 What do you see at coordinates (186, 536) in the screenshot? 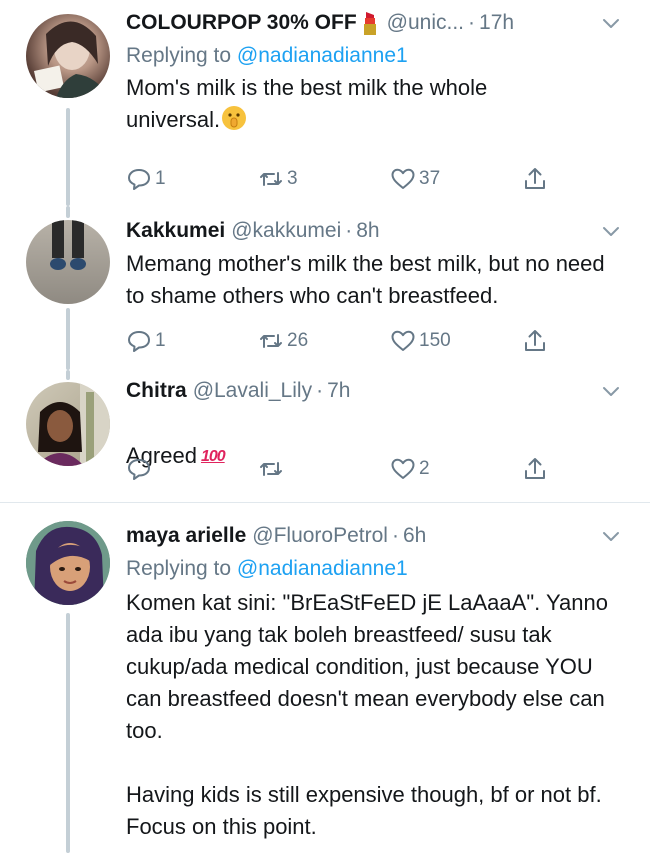
I see `display-name: maya arielle` at bounding box center [186, 536].